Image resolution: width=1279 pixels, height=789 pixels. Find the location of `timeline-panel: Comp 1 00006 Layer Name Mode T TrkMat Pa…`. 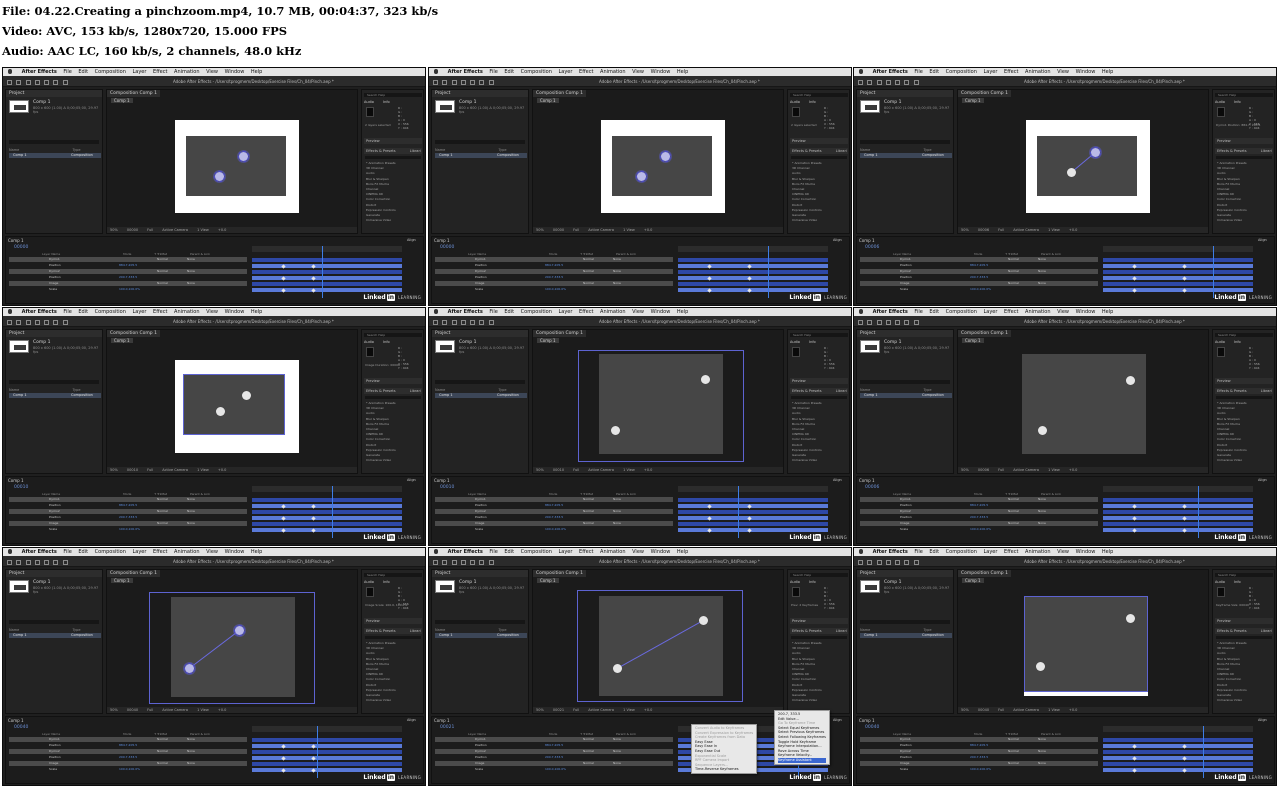

timeline-panel: Comp 1 00006 Layer Name Mode T TrkMat Pa… is located at coordinates (1065, 270).